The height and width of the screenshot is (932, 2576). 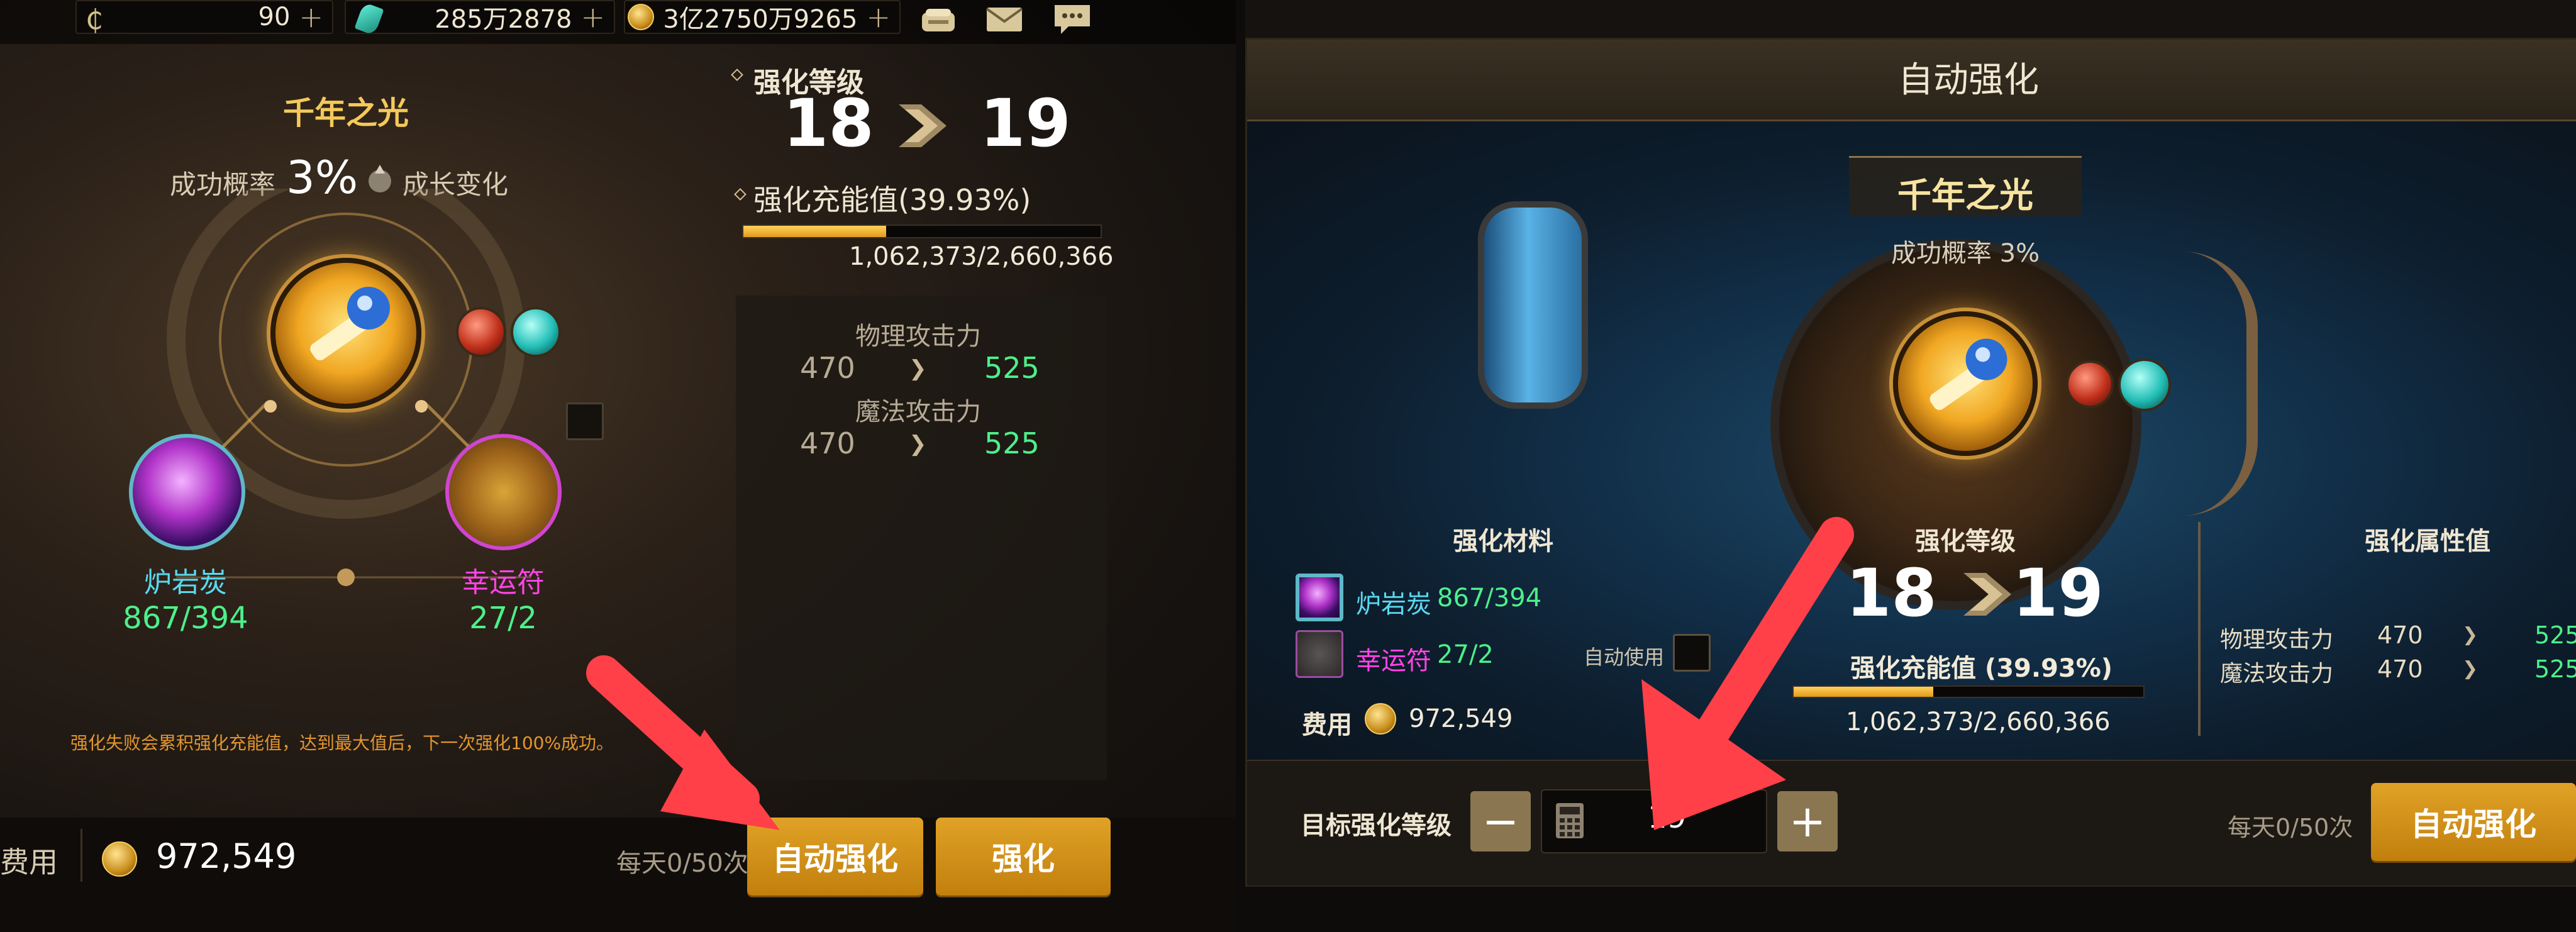 I want to click on charge-progress-fill, so click(x=814, y=232).